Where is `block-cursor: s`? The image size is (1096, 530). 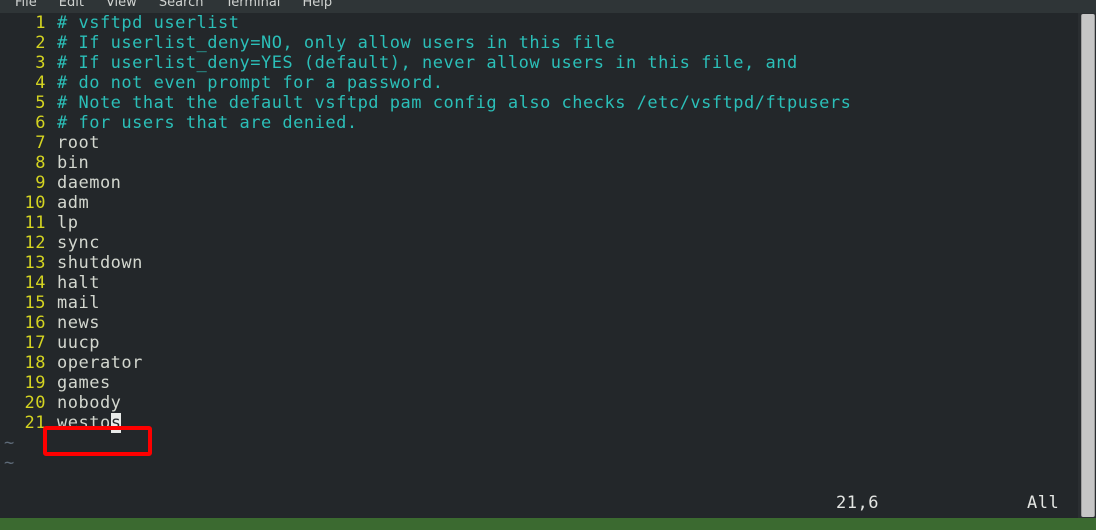
block-cursor: s is located at coordinates (116, 423).